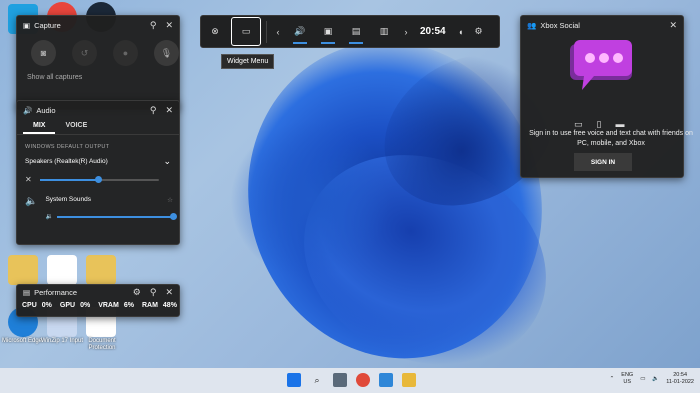 Image resolution: width=700 pixels, height=393 pixels. Describe the element at coordinates (246, 31) in the screenshot. I see `widget-menu-icon: ▭` at that location.